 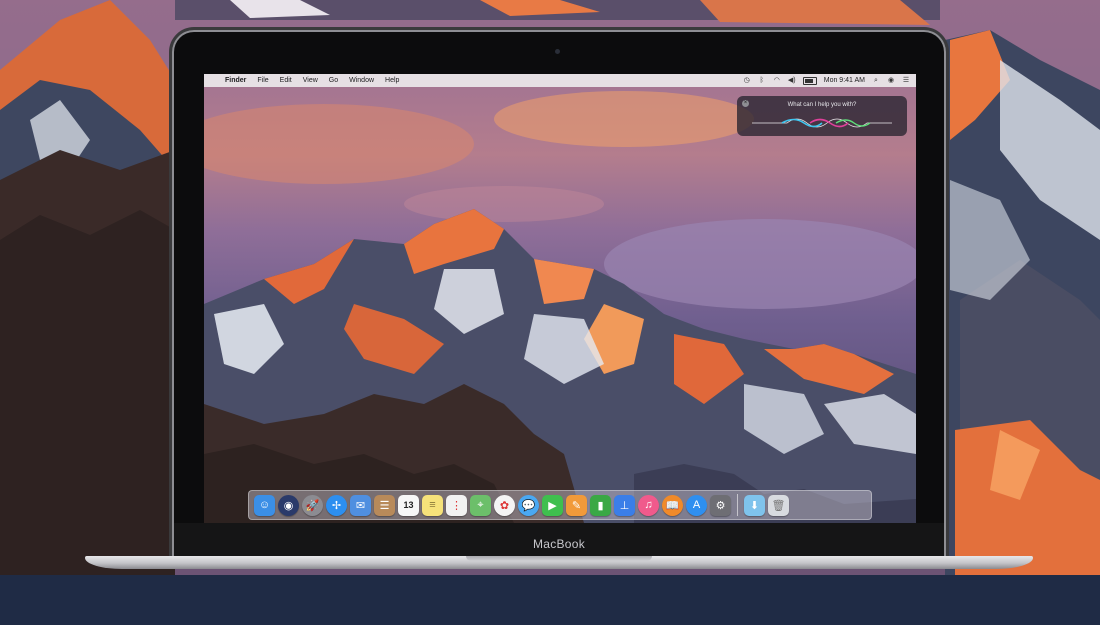 I want to click on reminders-icon: ⋮, so click(x=456, y=505).